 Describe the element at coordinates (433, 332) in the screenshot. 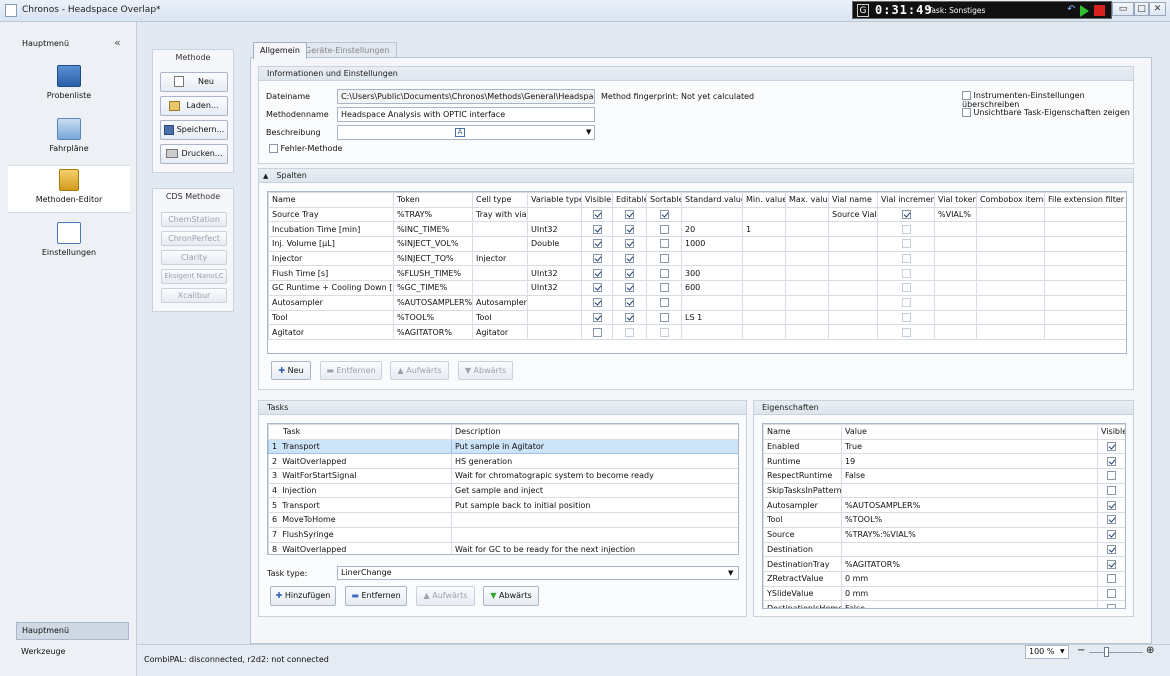

I see `cell-token: %AGITATOR%` at that location.